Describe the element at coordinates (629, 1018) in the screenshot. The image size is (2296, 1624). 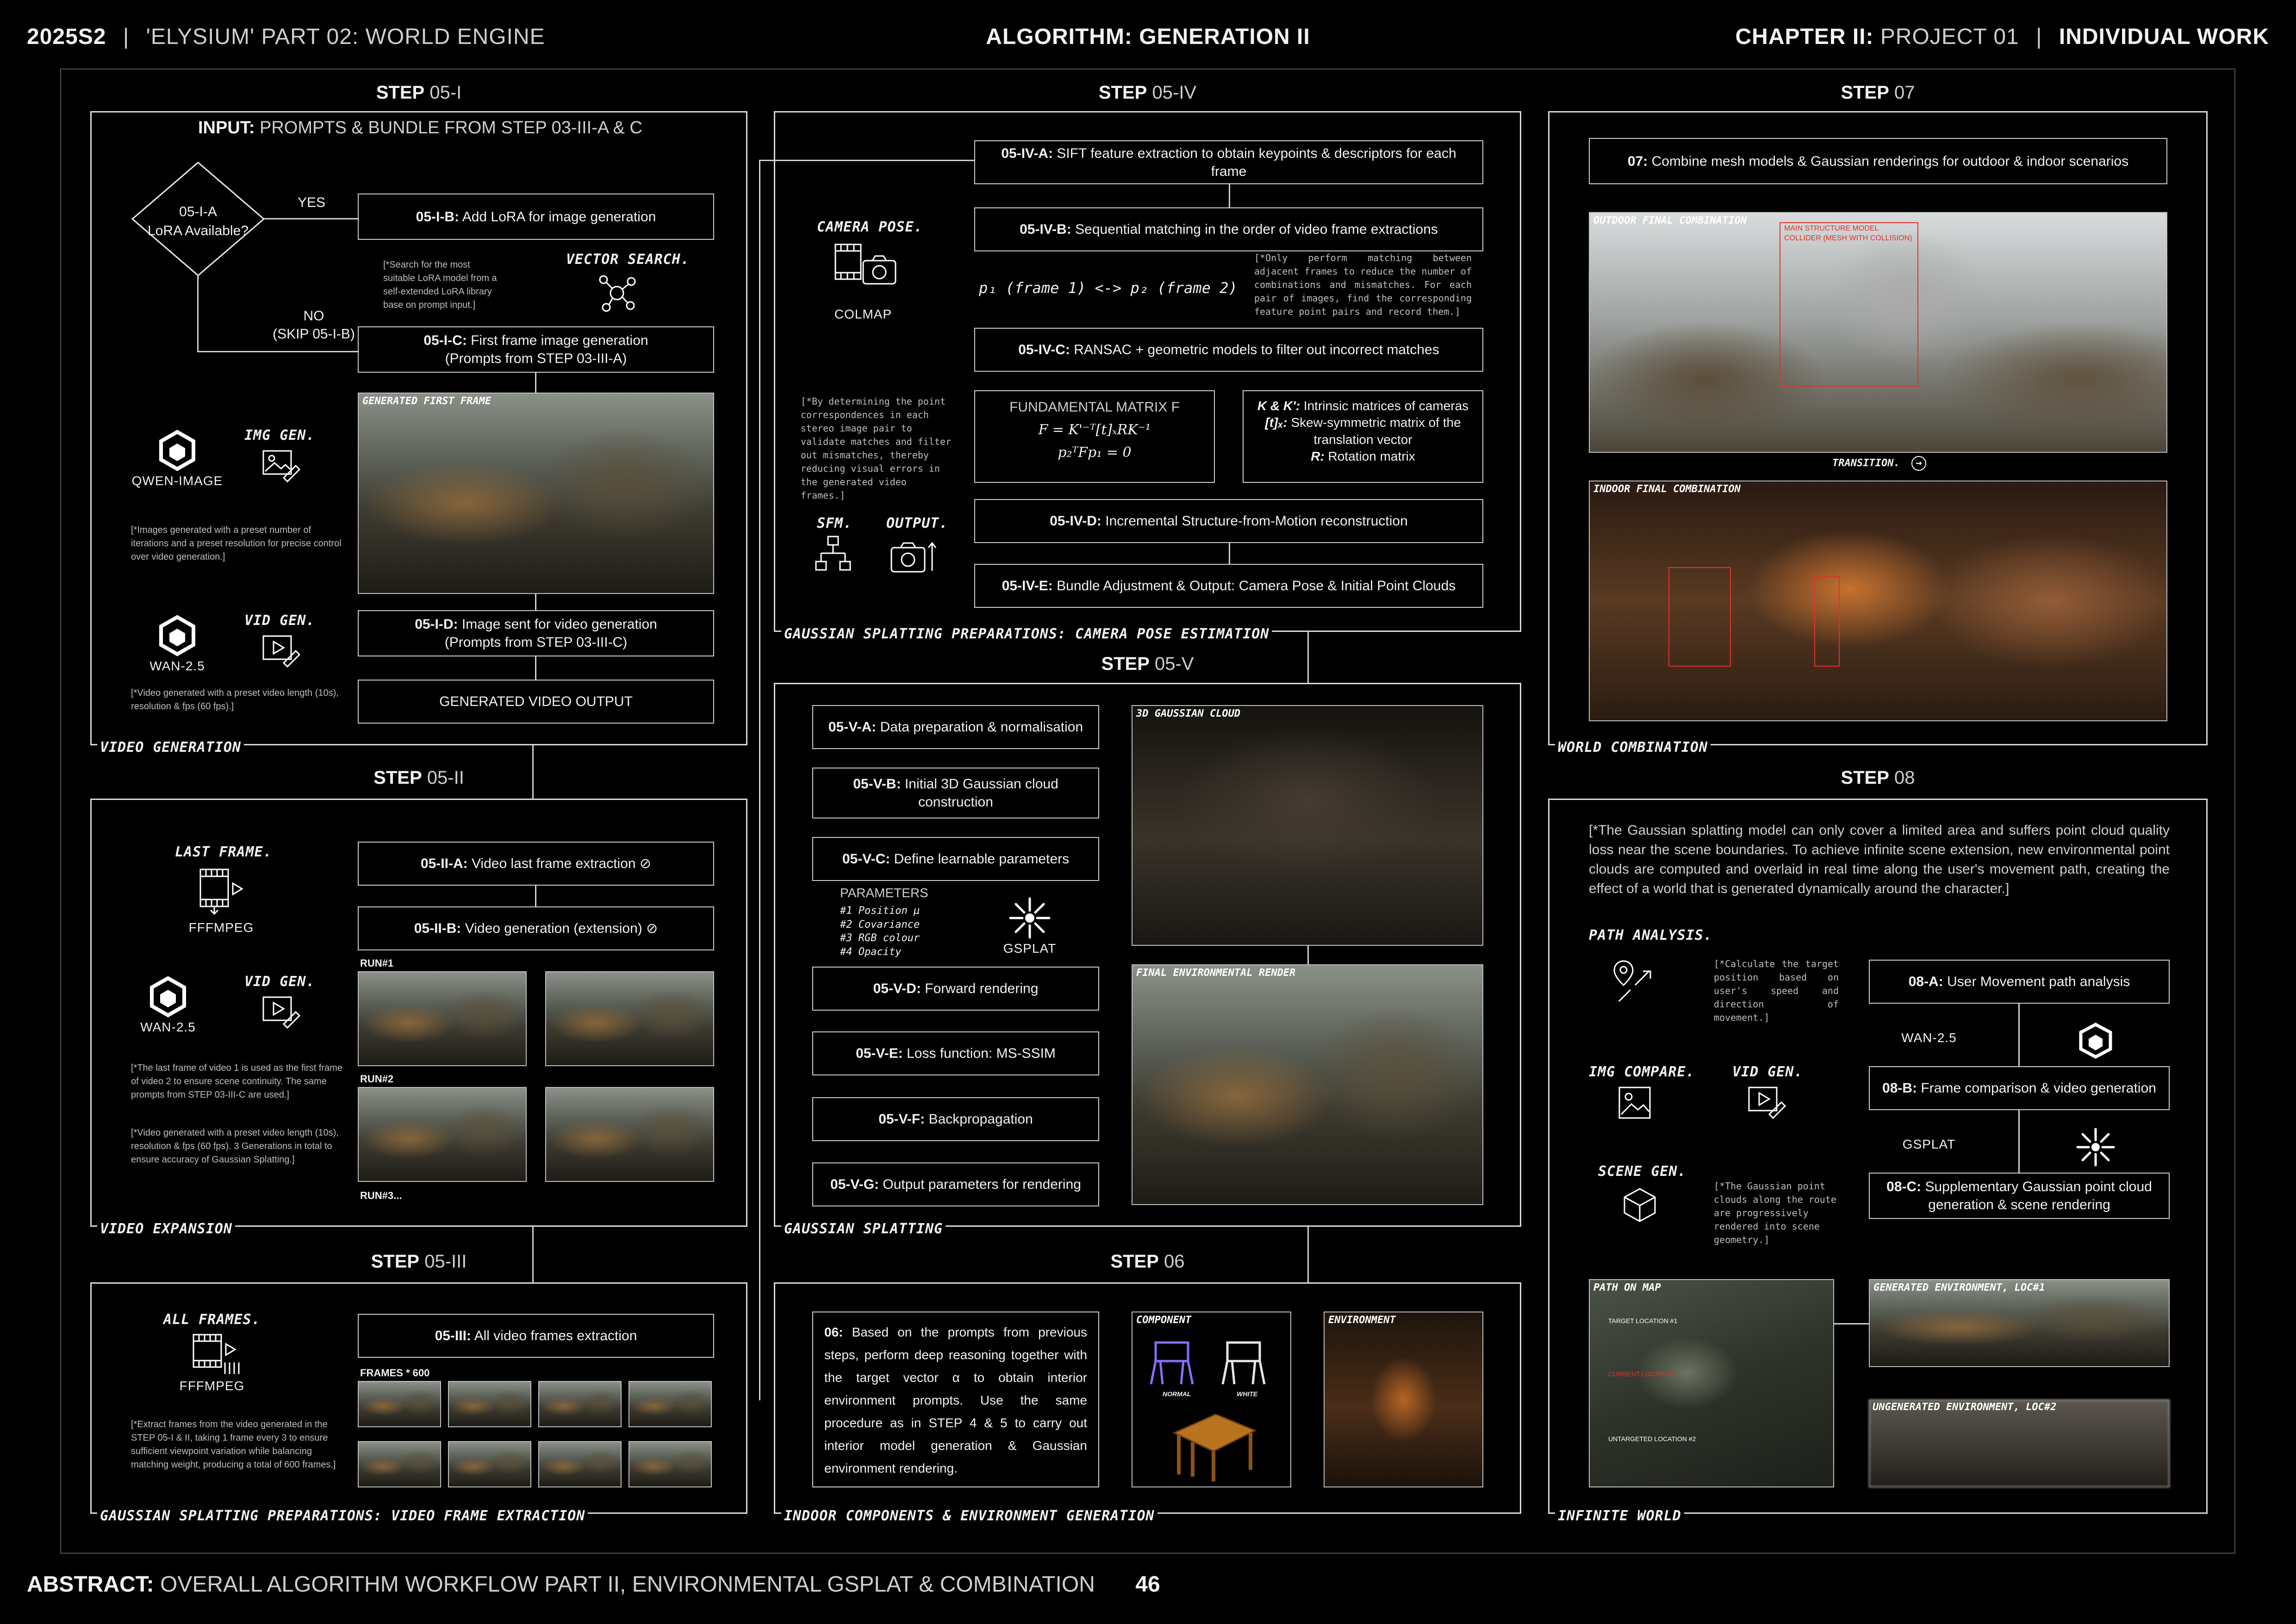
I see `run-1-video-frame` at that location.